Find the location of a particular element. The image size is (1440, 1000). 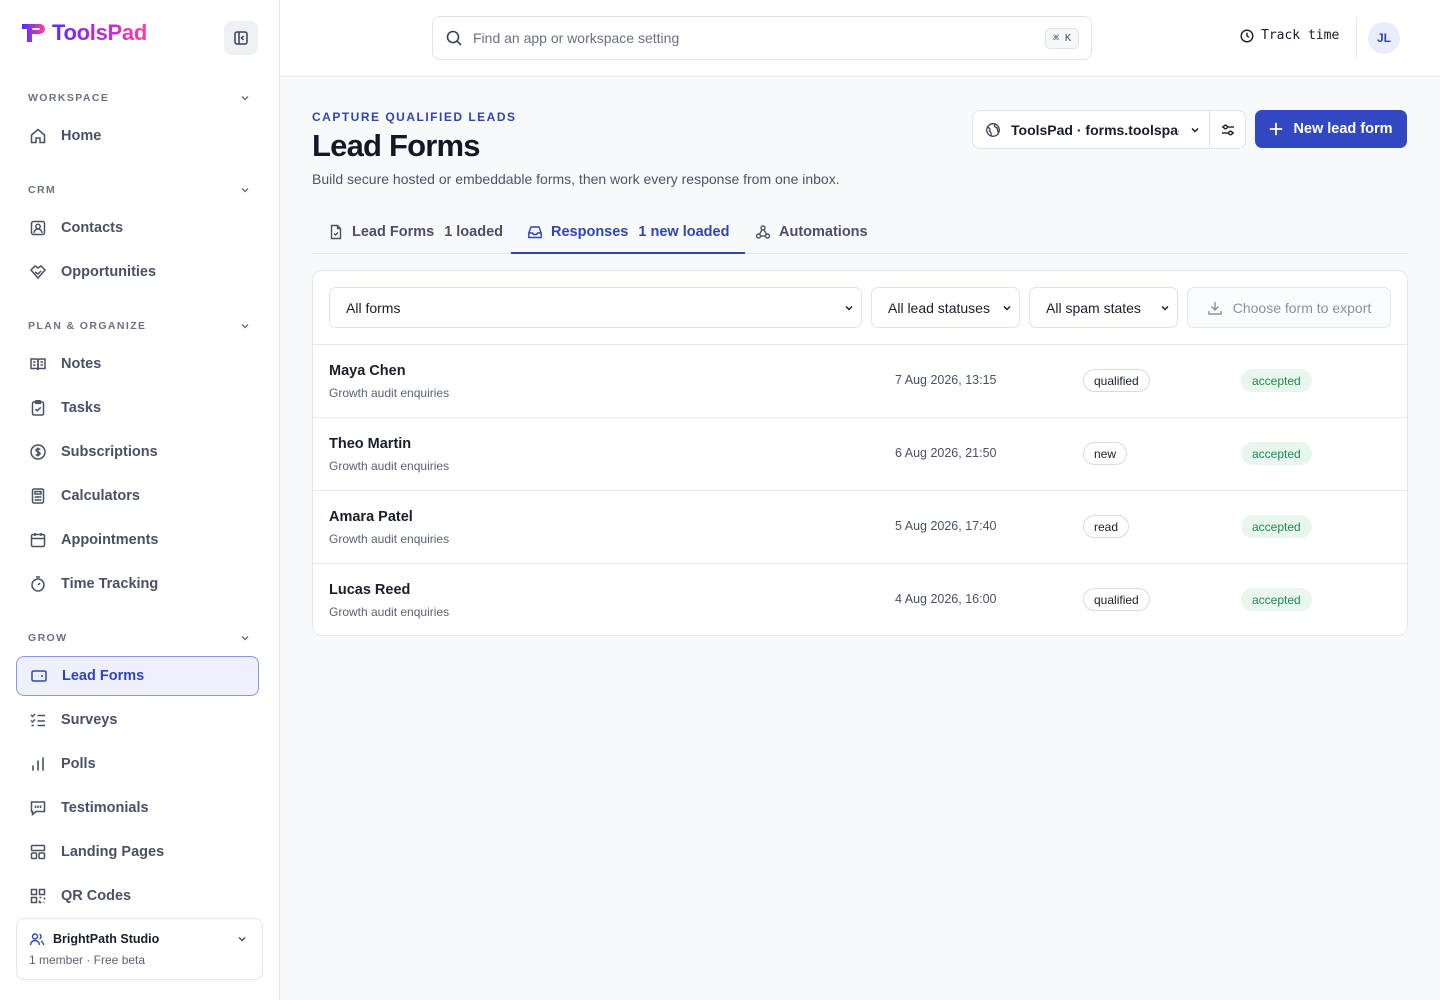

layout-icon is located at coordinates (38, 852).